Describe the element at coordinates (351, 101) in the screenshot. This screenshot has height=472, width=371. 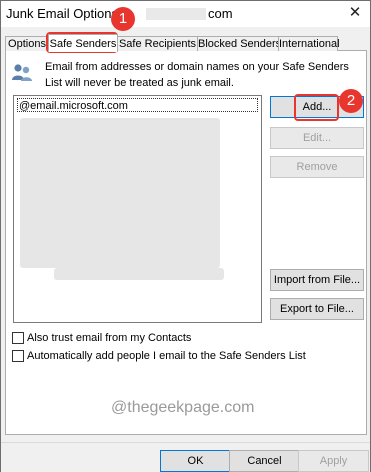
I see `step-2-marker: 2` at that location.